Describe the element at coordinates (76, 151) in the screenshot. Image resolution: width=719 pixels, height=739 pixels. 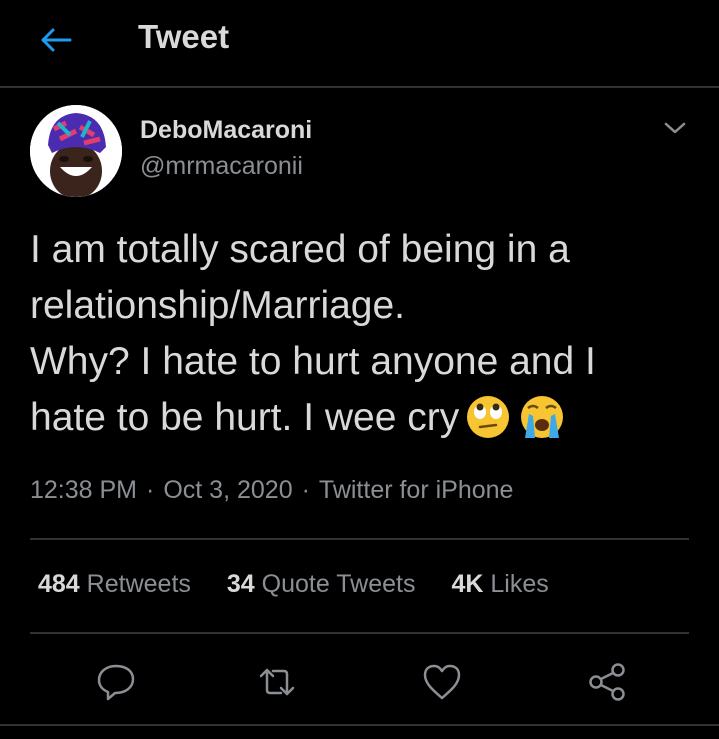
I see `avatar` at that location.